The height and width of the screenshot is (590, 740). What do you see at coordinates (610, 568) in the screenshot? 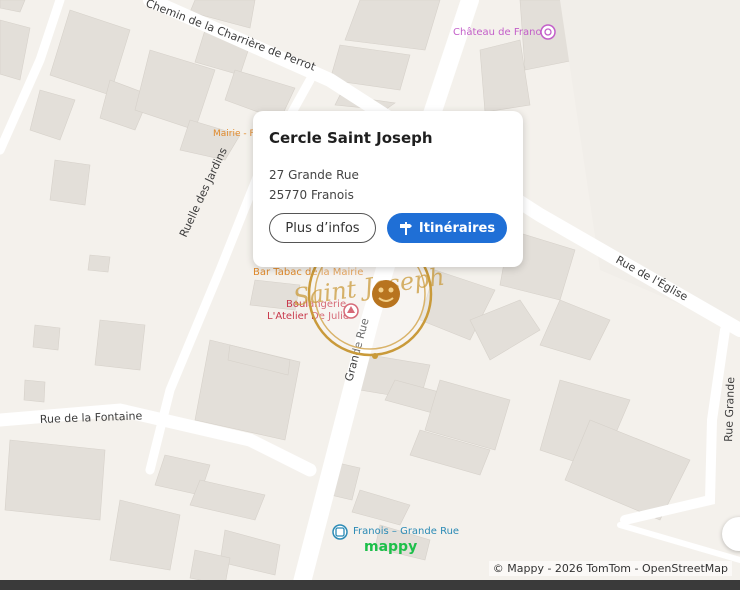
I see `map-attribution: © Mappy - 2026 TomTom - OpenStreetMap` at bounding box center [610, 568].